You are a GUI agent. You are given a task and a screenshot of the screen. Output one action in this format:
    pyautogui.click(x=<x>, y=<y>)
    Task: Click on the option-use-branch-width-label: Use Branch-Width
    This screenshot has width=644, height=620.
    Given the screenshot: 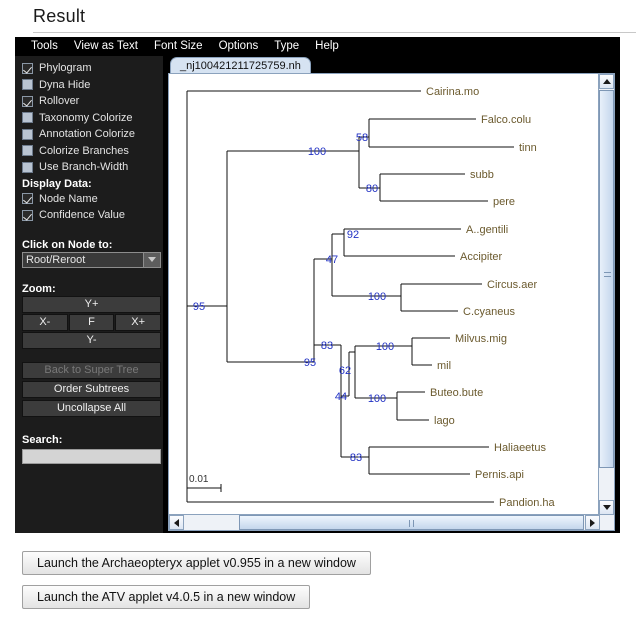 What is the action you would take?
    pyautogui.click(x=84, y=167)
    